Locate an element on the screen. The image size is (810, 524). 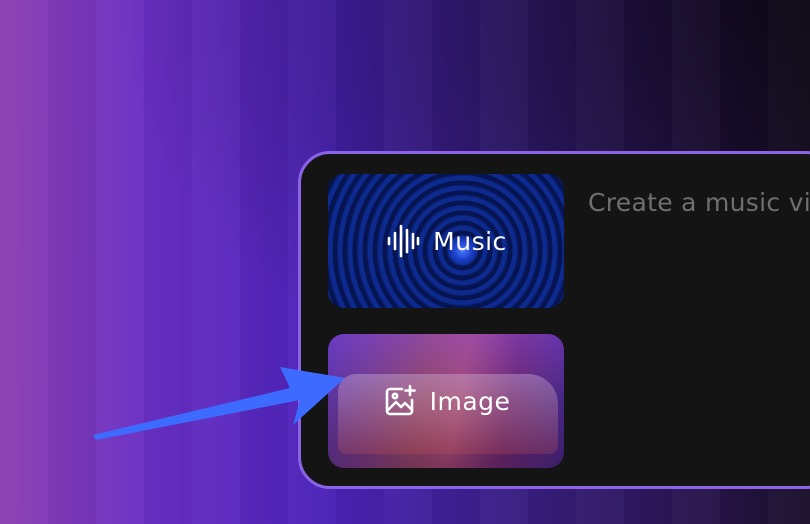
music-card-label: Music is located at coordinates (470, 241).